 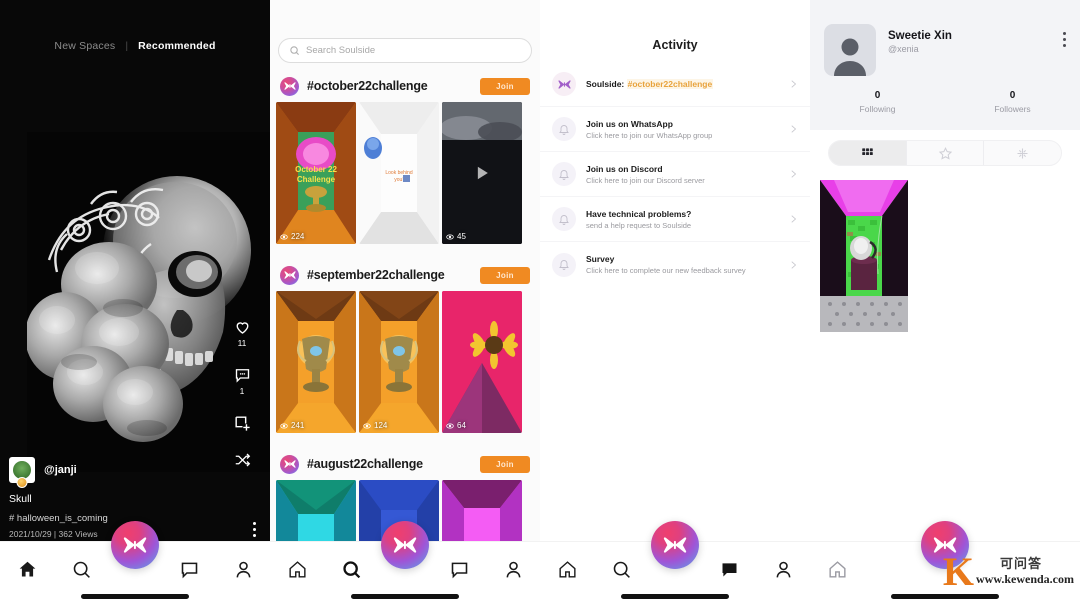 I want to click on like-button: 11, so click(x=242, y=333).